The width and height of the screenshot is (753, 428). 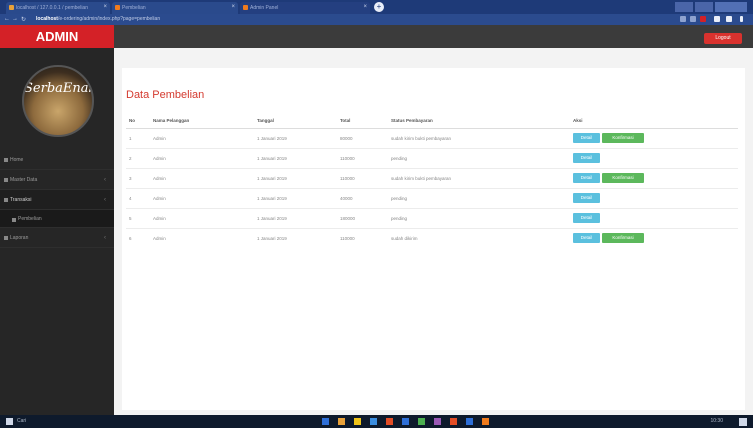 What do you see at coordinates (7, 19) in the screenshot?
I see `back-icon: ←` at bounding box center [7, 19].